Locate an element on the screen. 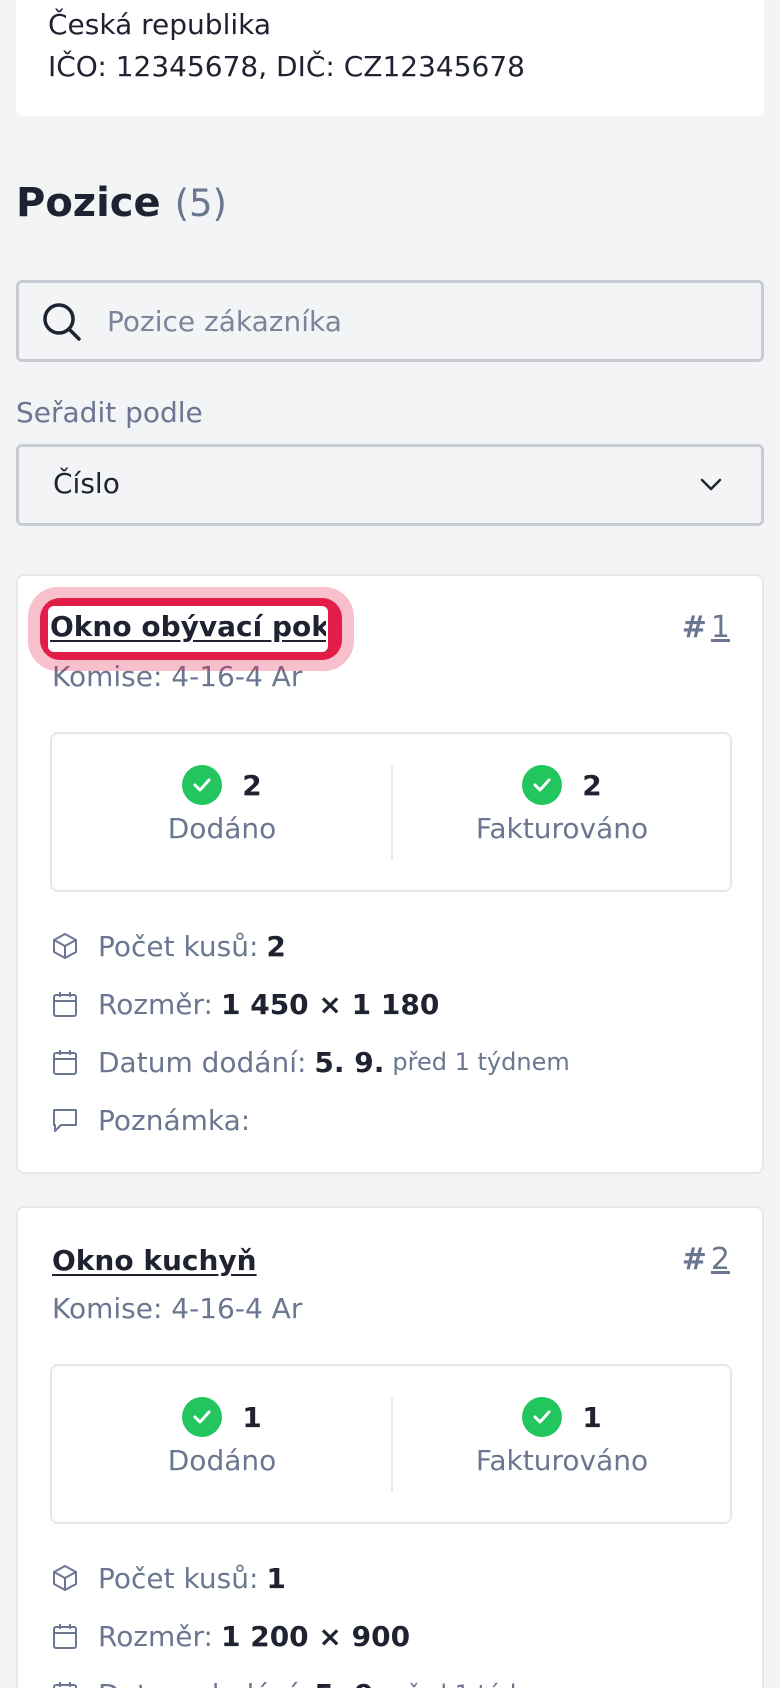 This screenshot has height=1688, width=780. position-number: #2 is located at coordinates (706, 1259).